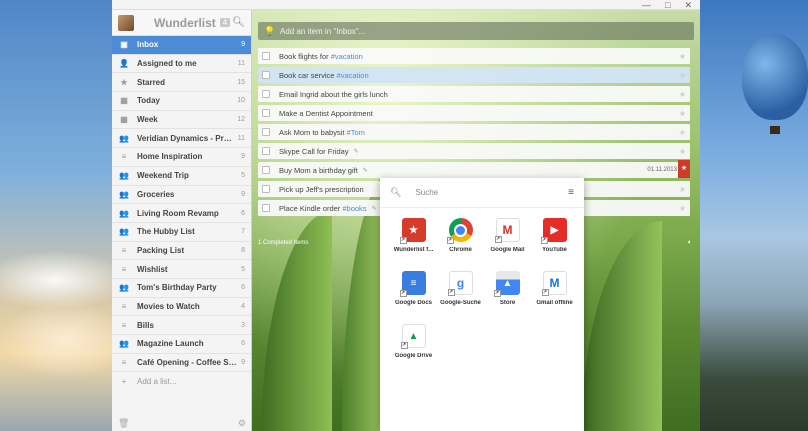  I want to click on sidebar-item: ▦ Today 10, so click(181, 101).